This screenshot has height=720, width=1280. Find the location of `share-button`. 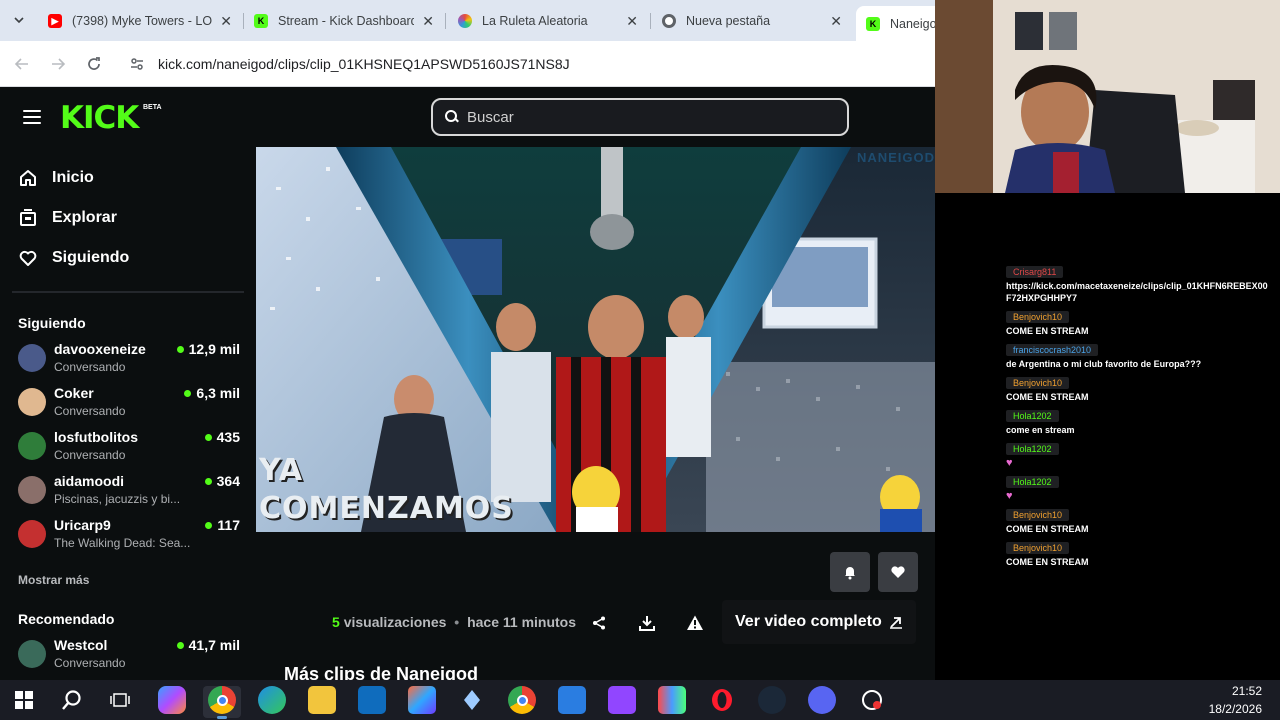

share-button is located at coordinates (599, 623).